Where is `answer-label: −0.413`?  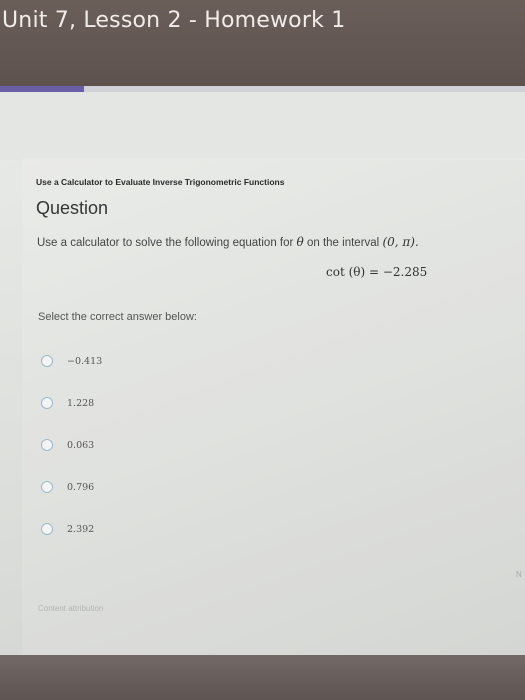 answer-label: −0.413 is located at coordinates (85, 361).